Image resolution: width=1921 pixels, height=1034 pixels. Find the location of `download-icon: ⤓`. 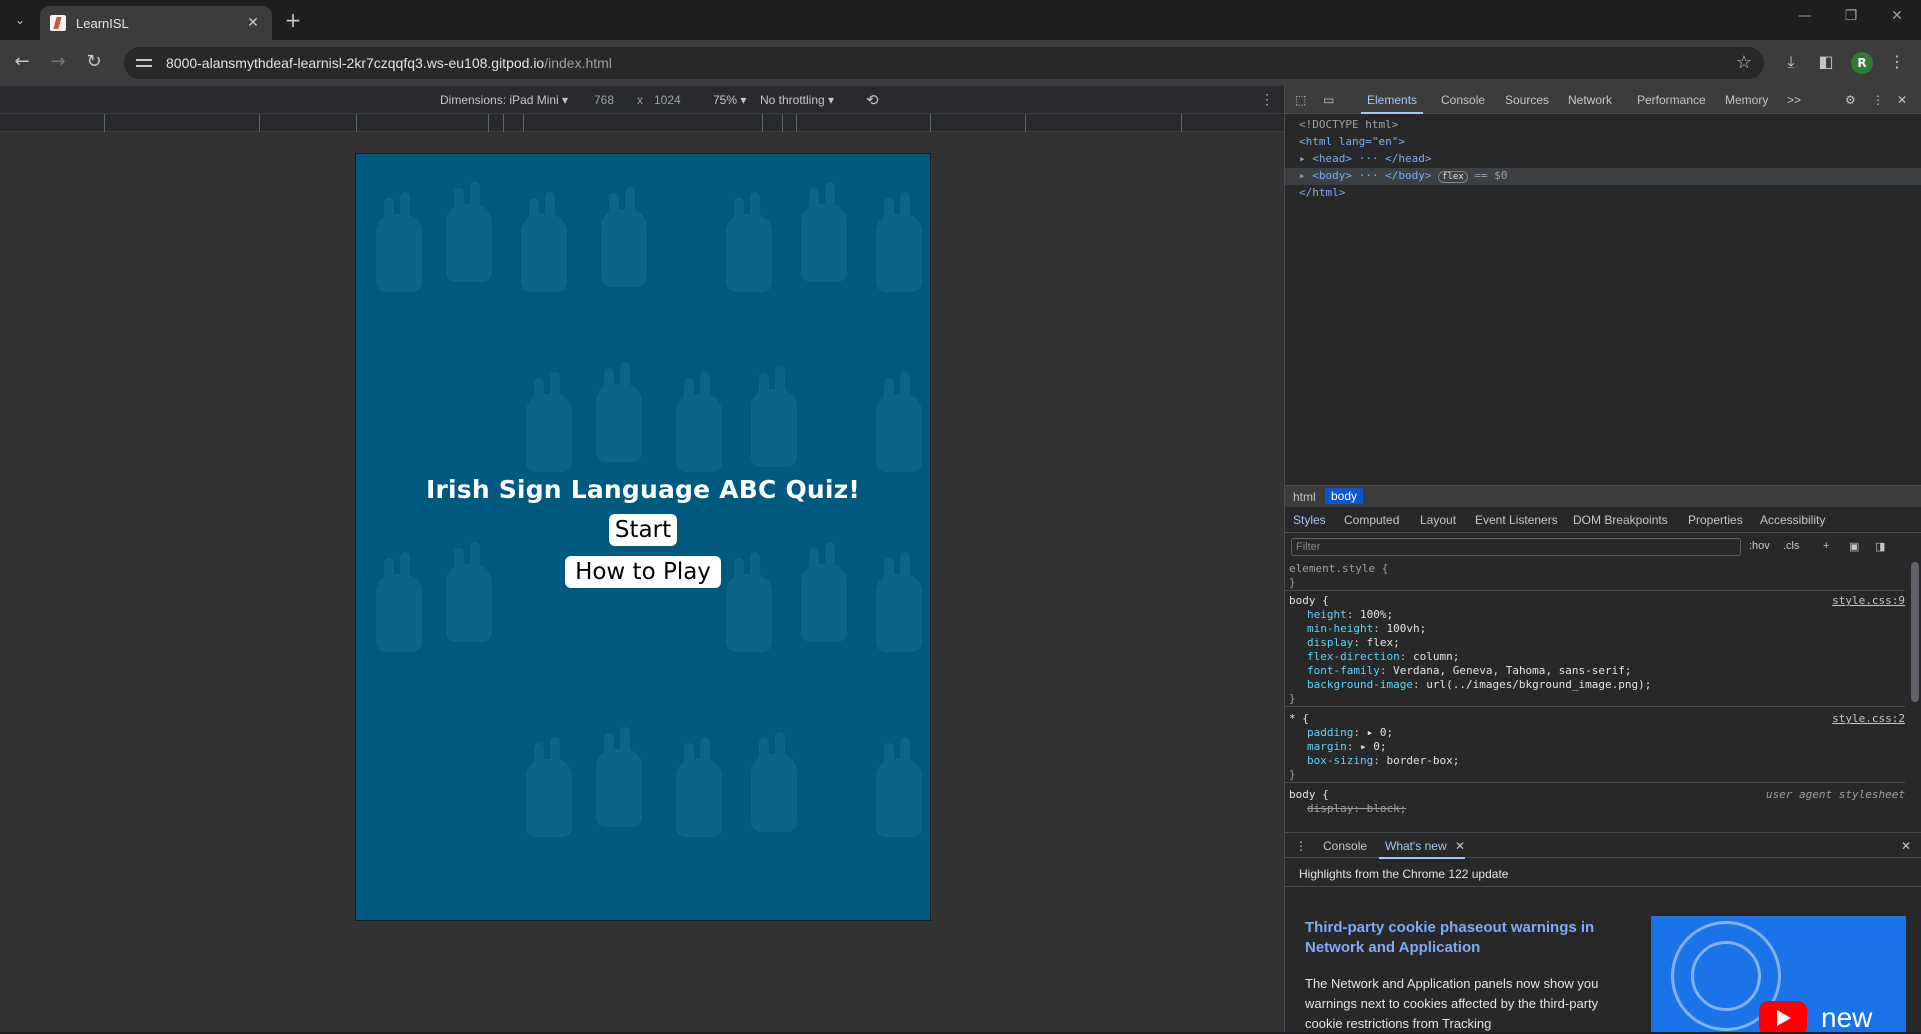

download-icon: ⤓ is located at coordinates (1791, 63).